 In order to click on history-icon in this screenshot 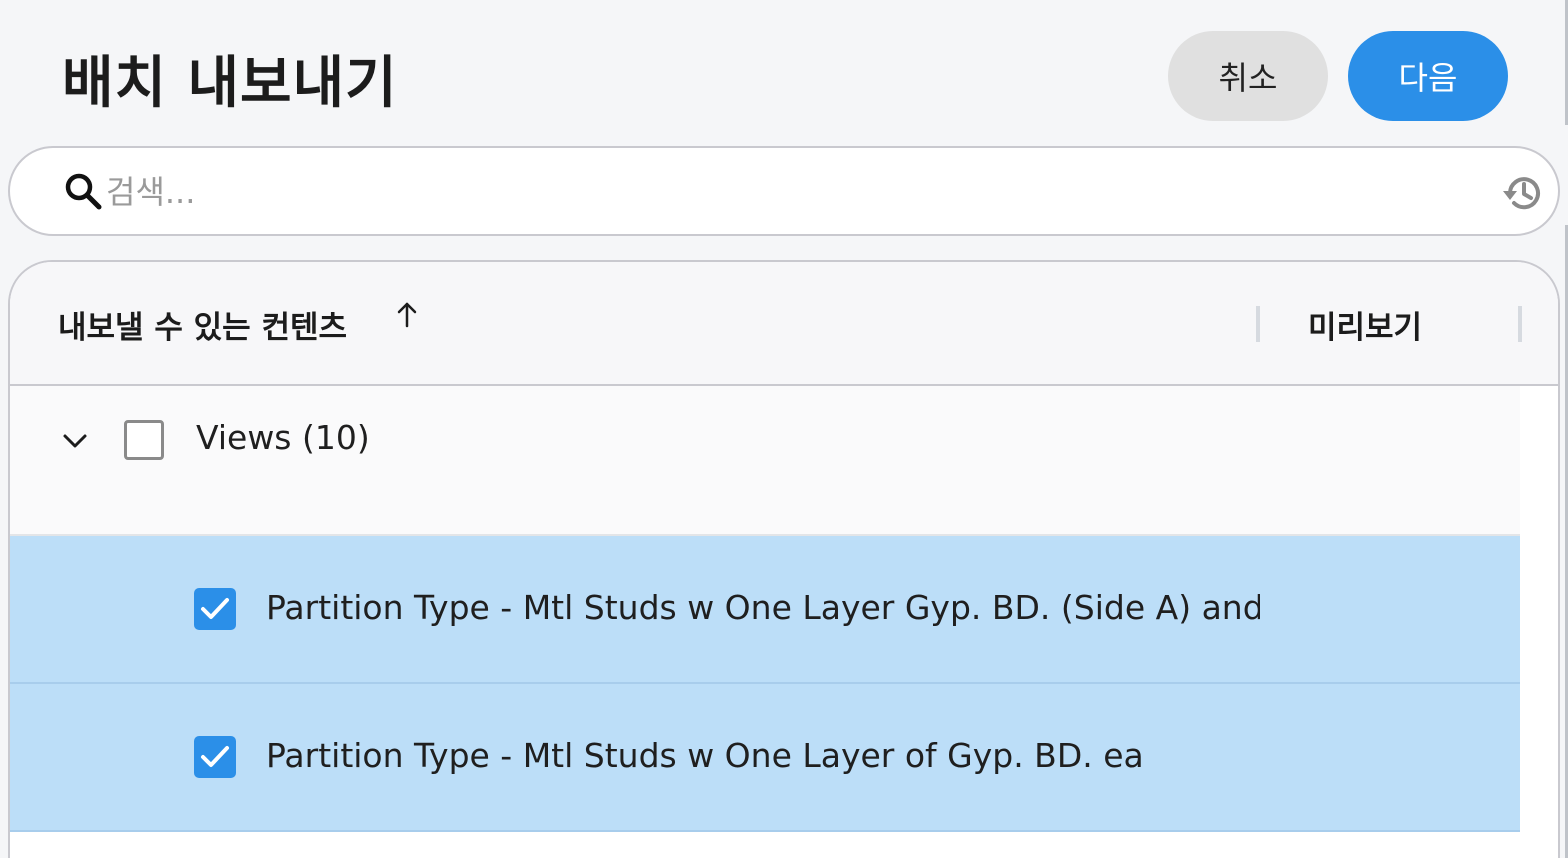, I will do `click(1523, 193)`.